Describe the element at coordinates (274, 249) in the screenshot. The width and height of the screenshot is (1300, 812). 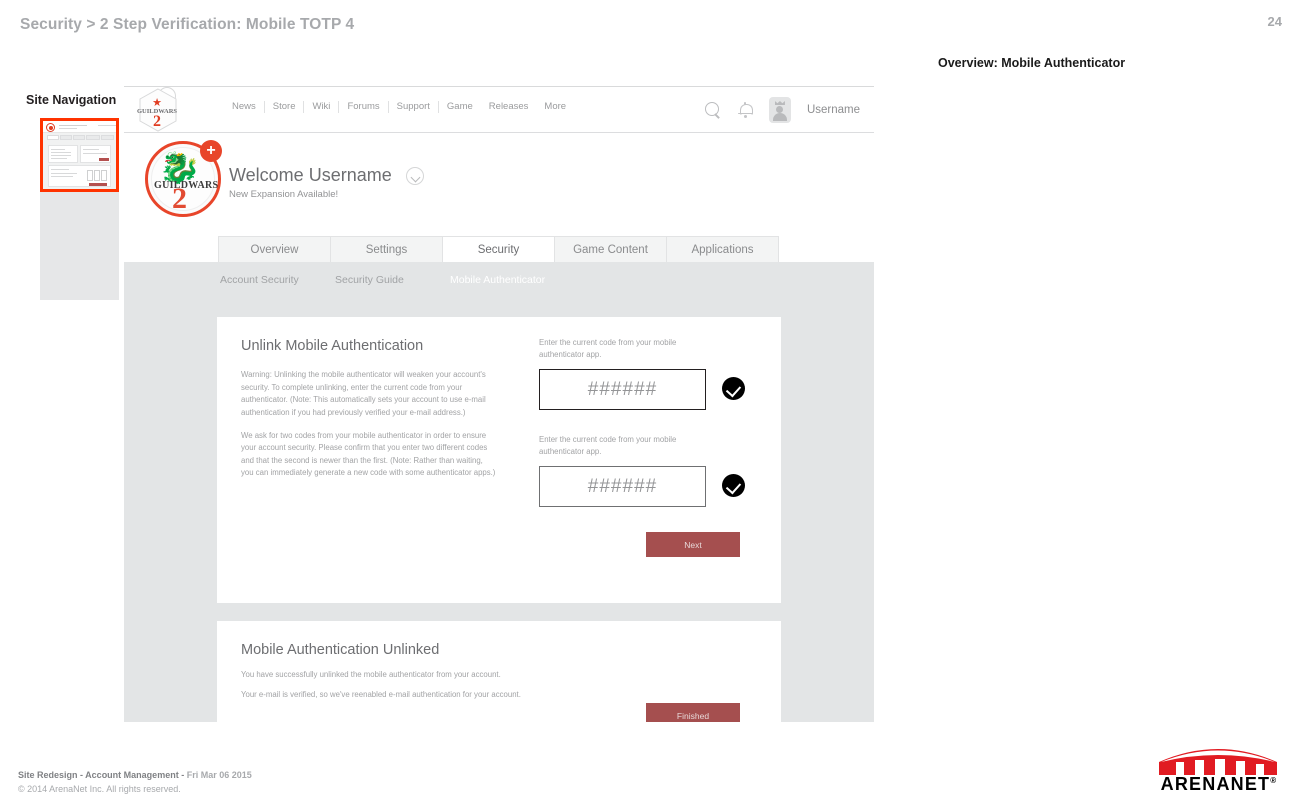
I see `tab-overview: Overview` at that location.